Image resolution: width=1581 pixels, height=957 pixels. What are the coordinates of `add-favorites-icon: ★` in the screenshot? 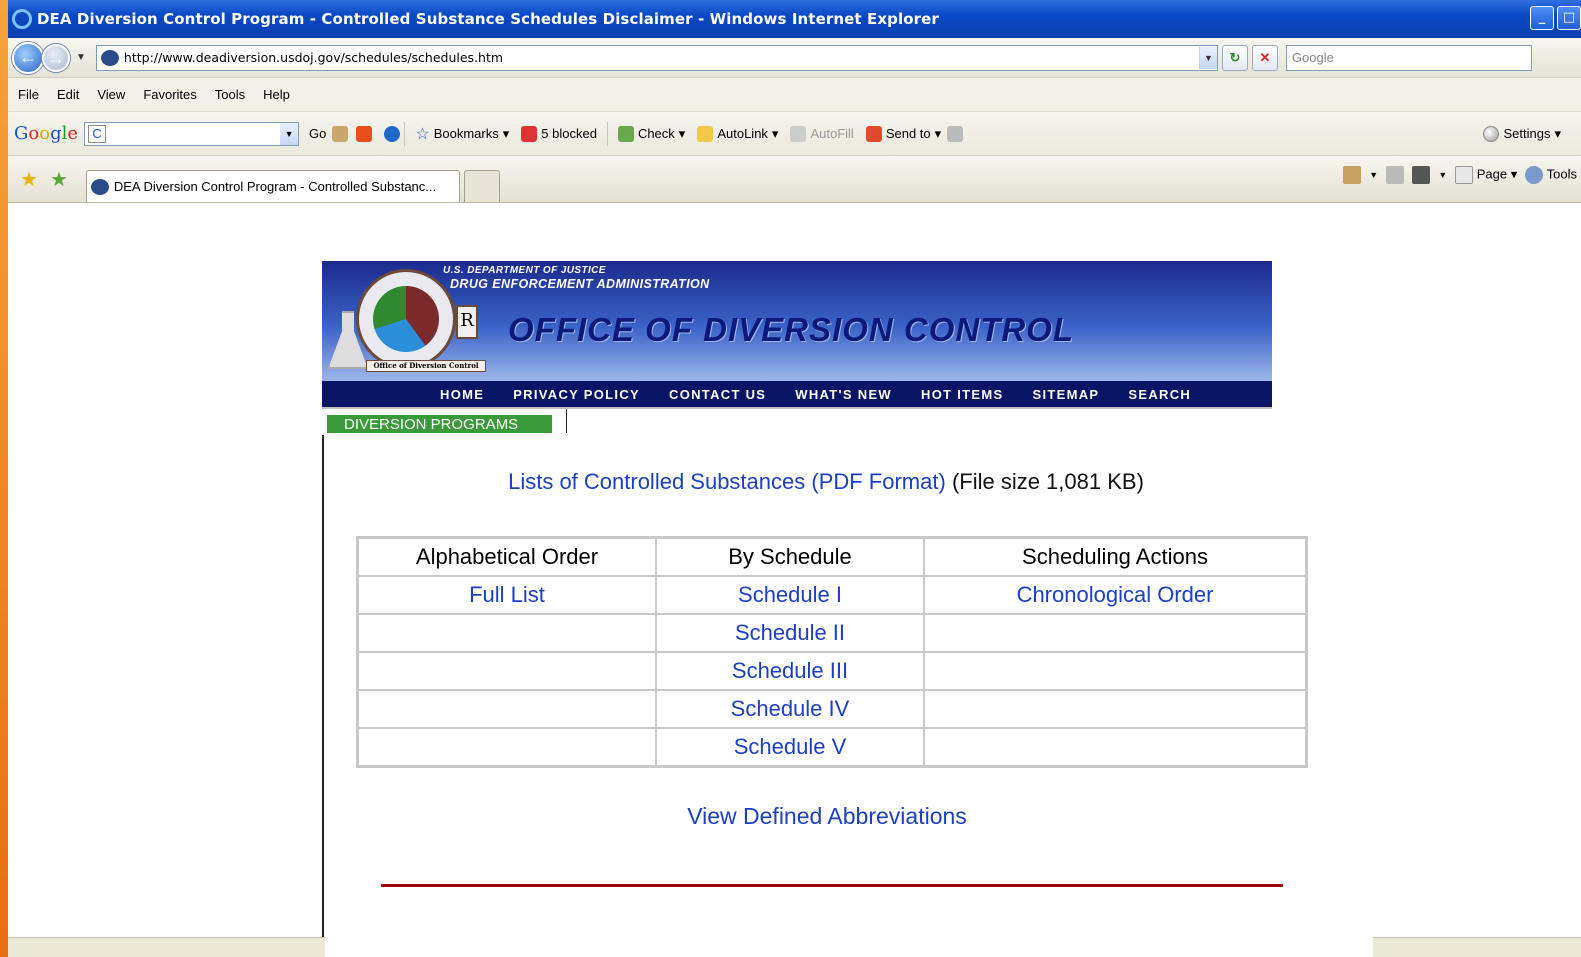 It's located at (59, 179).